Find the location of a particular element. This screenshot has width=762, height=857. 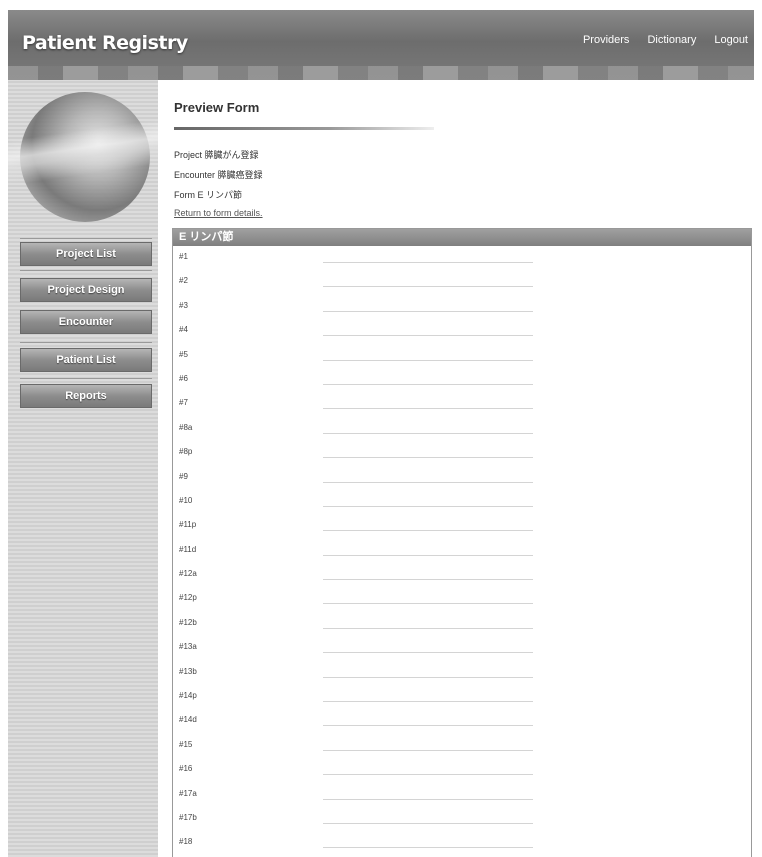

row-label: #14d is located at coordinates (188, 720).